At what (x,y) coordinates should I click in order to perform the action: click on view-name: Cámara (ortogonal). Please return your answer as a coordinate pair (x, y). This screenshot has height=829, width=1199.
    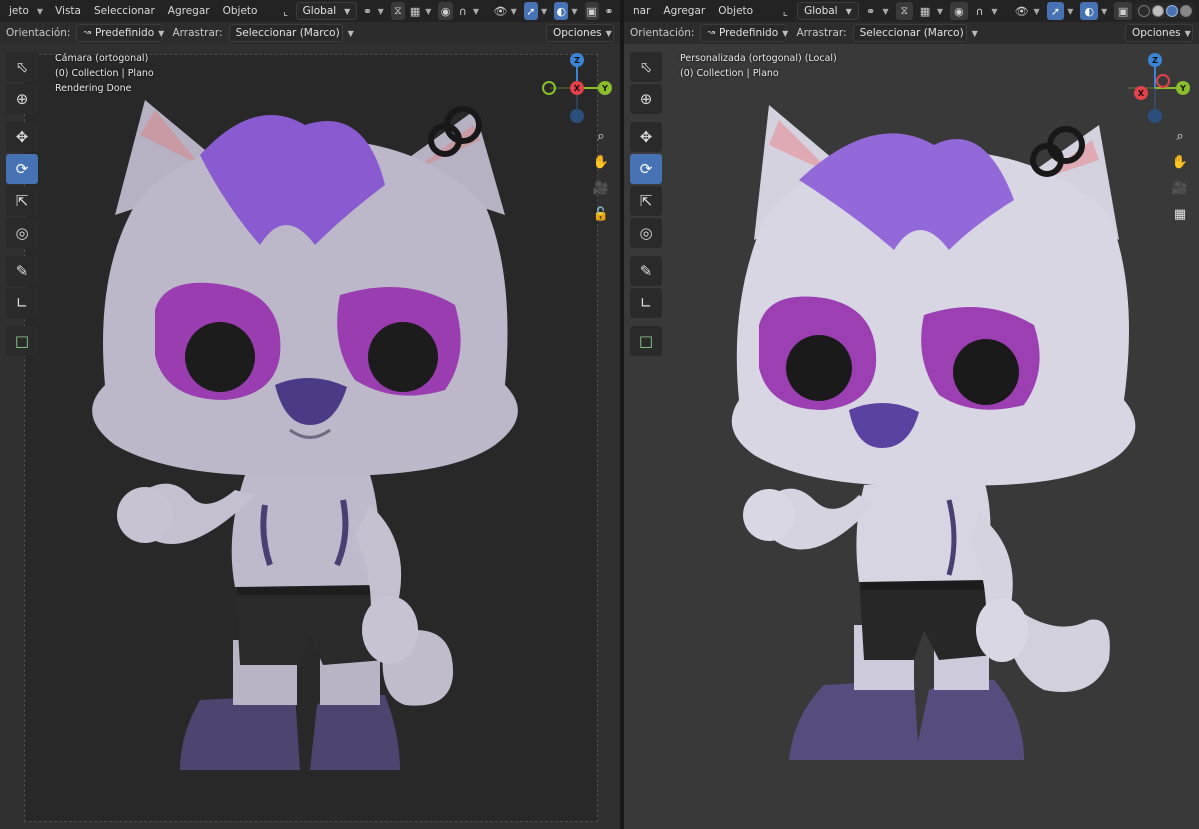
    Looking at the image, I should click on (102, 58).